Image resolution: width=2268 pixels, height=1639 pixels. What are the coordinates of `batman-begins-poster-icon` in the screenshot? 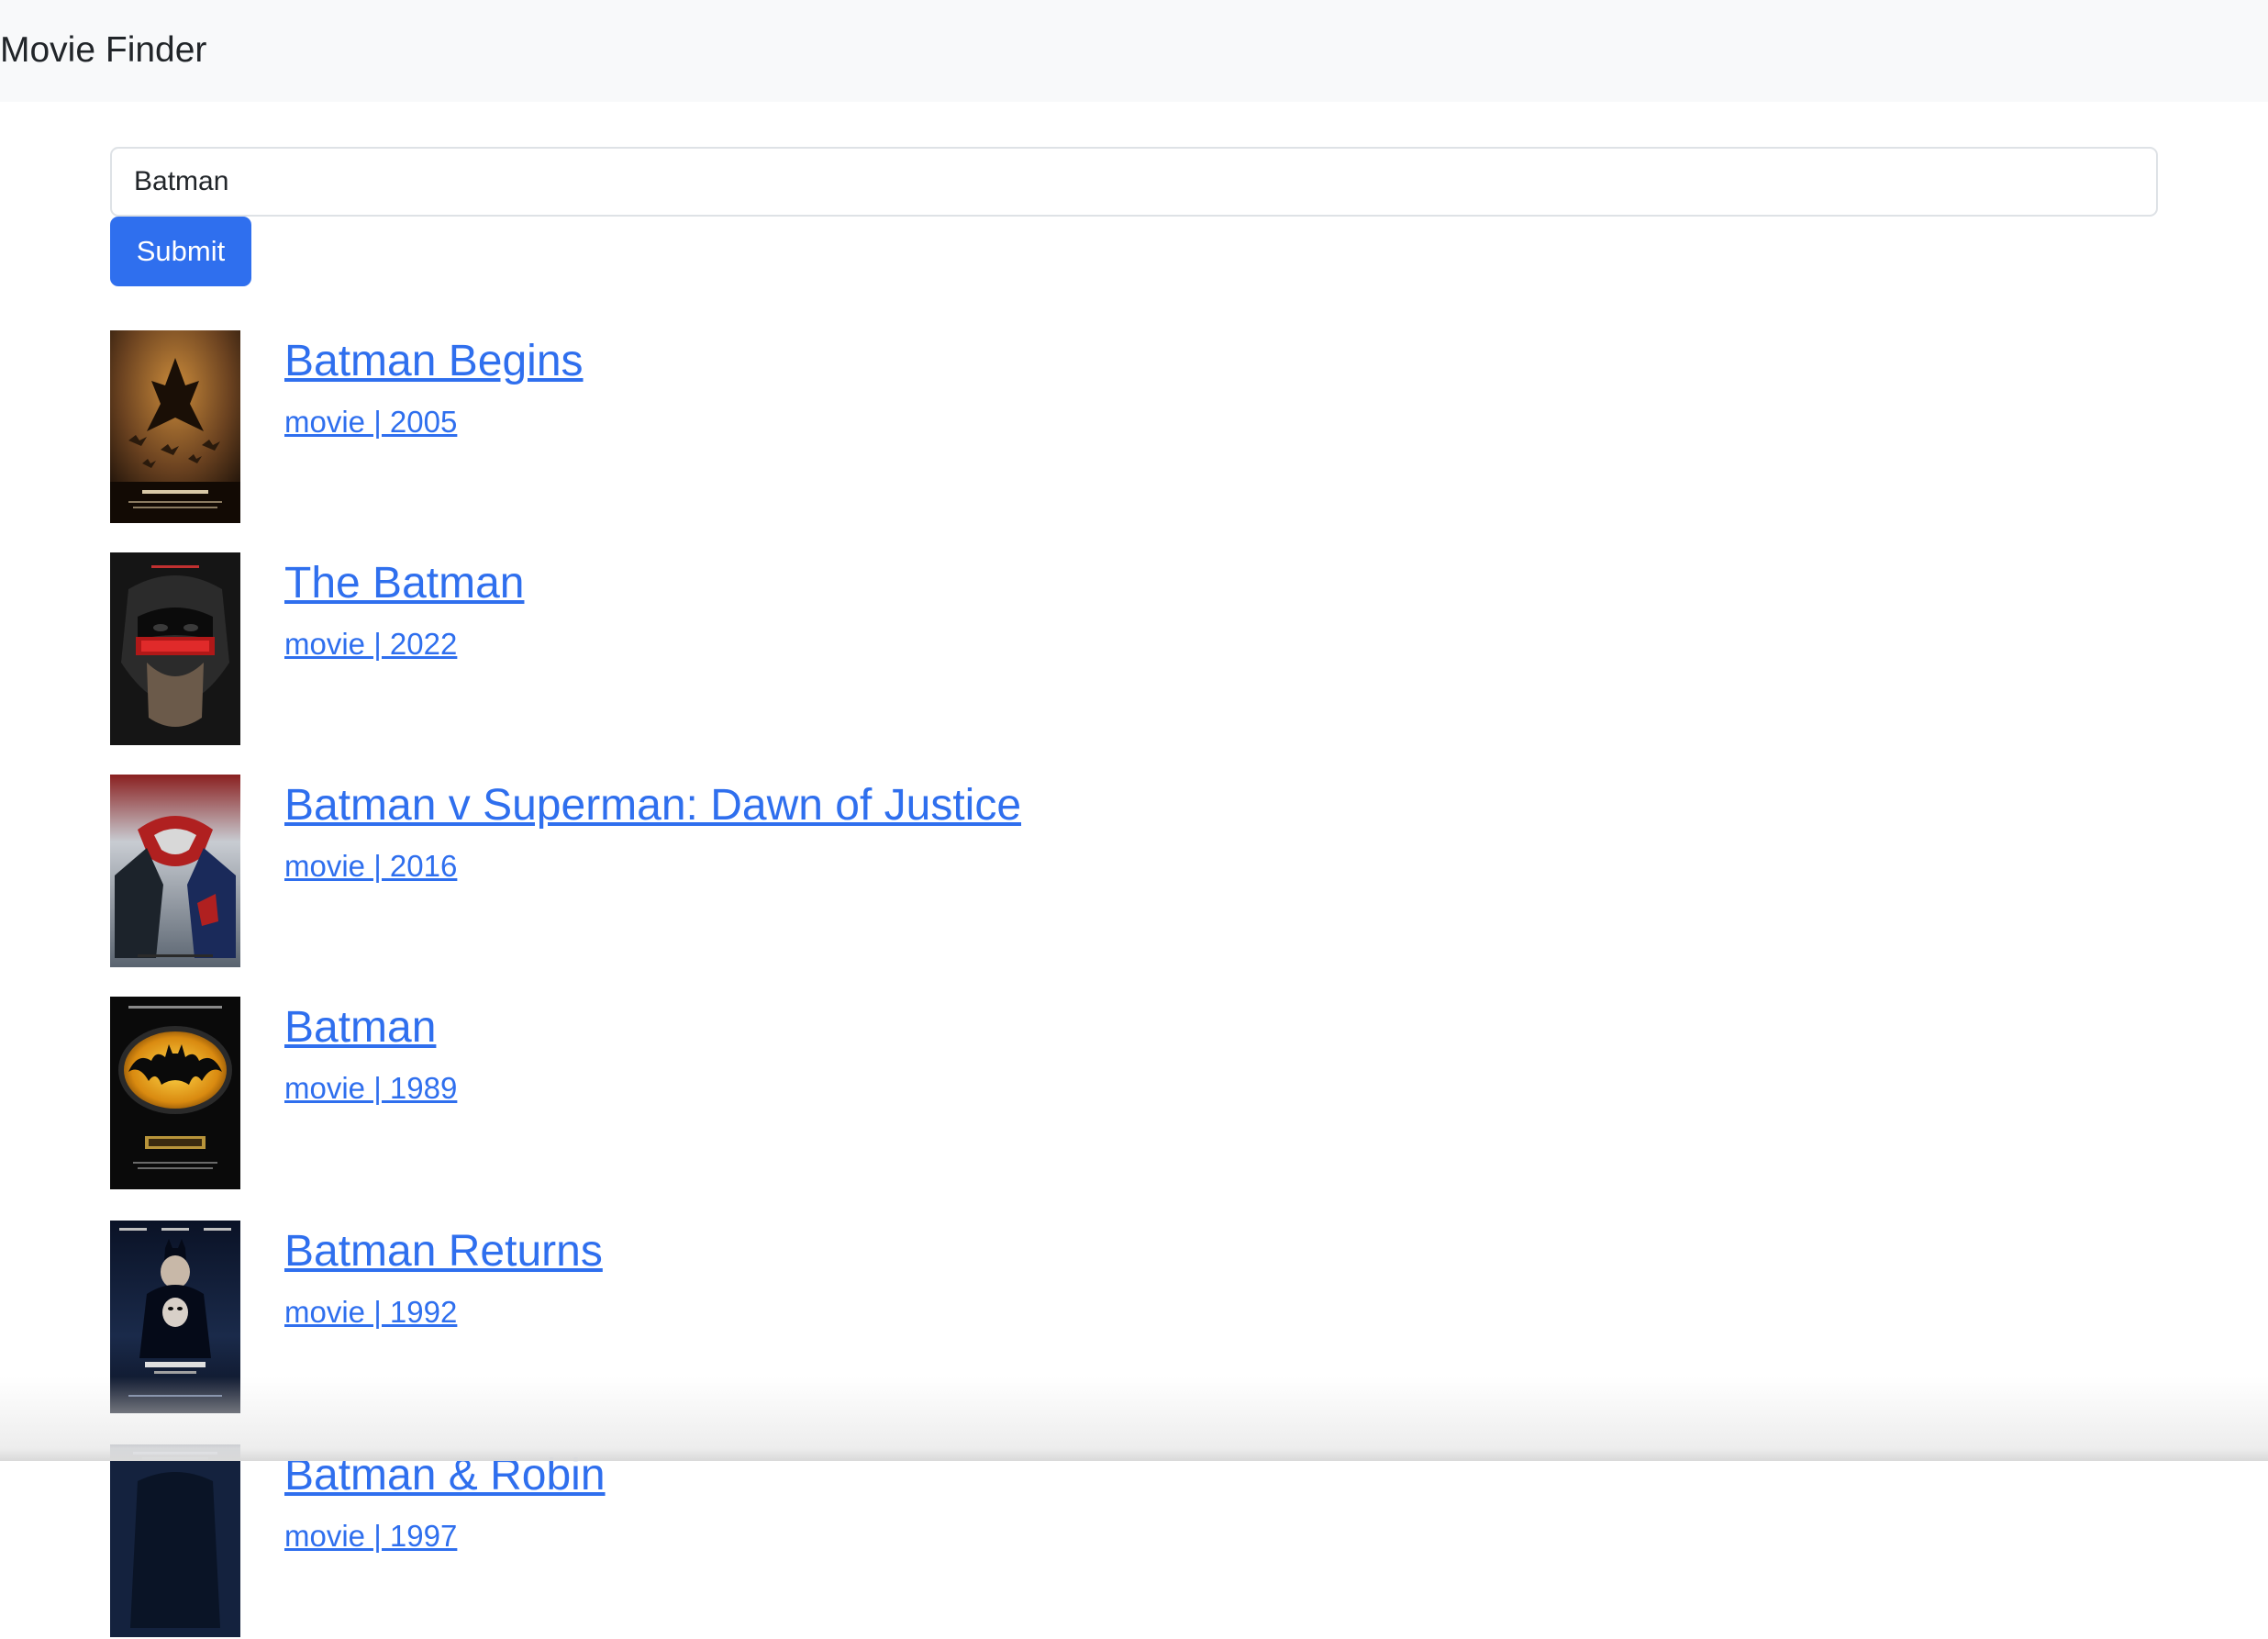 It's located at (175, 426).